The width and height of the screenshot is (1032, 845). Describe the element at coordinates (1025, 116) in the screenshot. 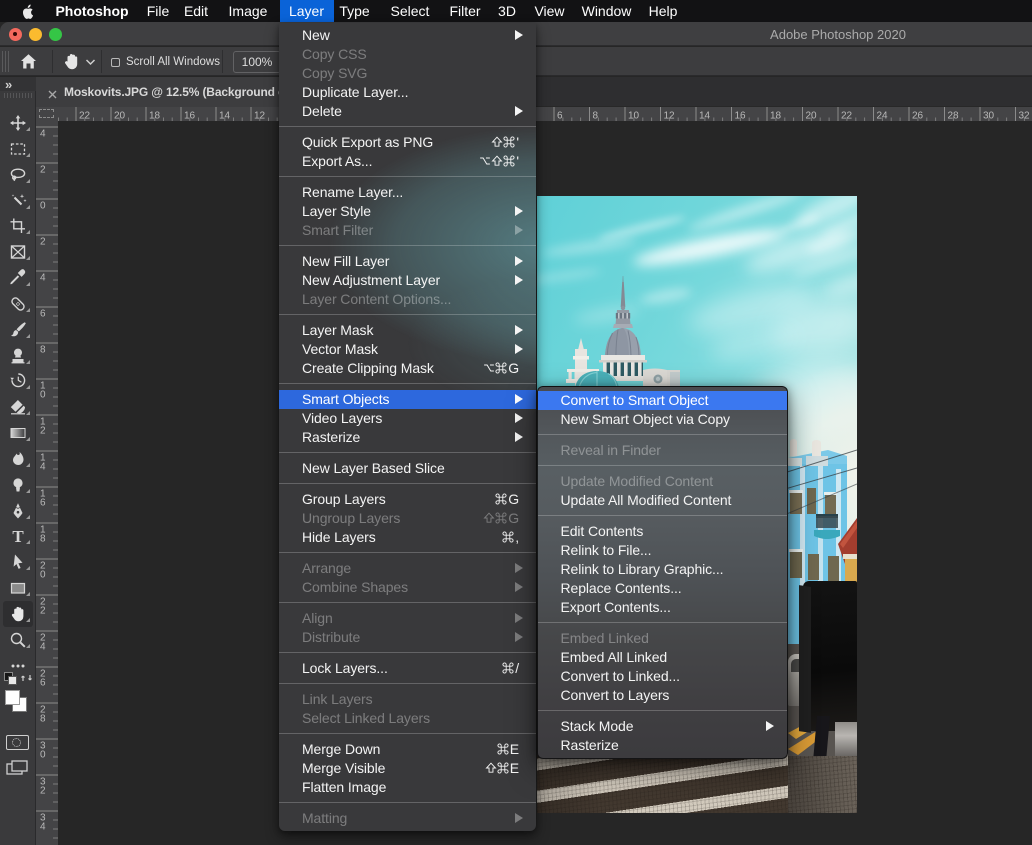

I see `svg-text: 32` at that location.